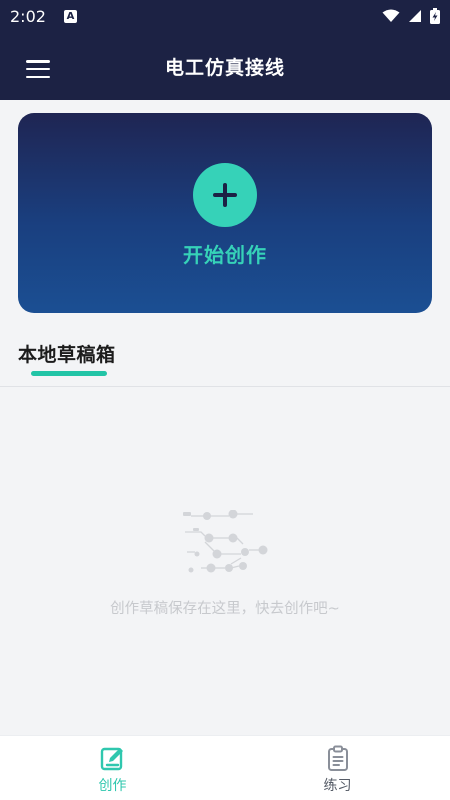 This screenshot has height=800, width=450. Describe the element at coordinates (415, 16) in the screenshot. I see `signal-icon` at that location.